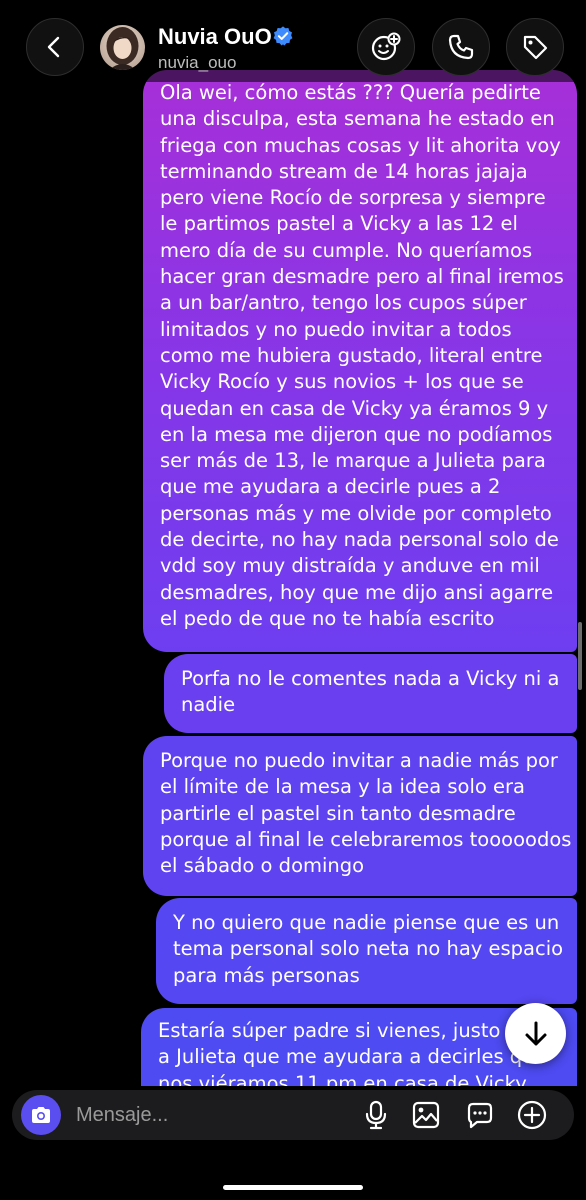  Describe the element at coordinates (262, 866) in the screenshot. I see `message-line: el sábado o domingo` at that location.